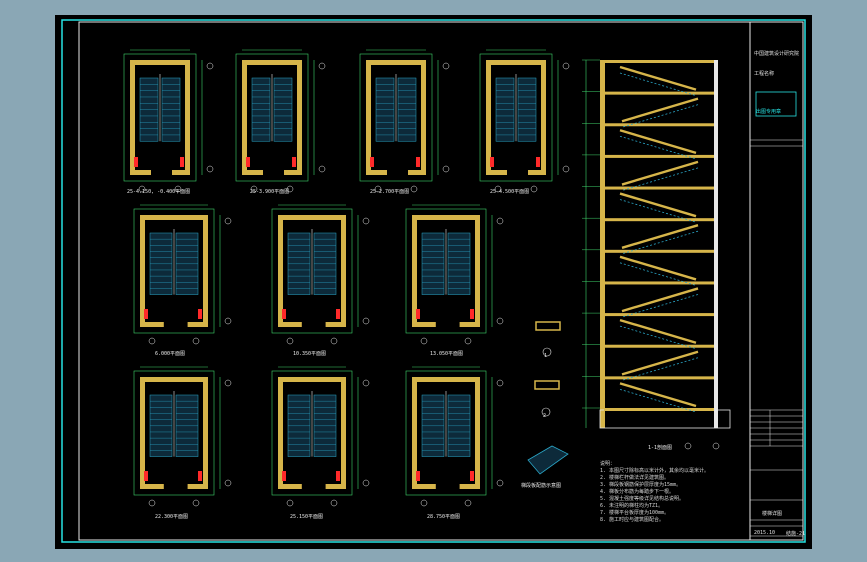 This screenshot has width=867, height=562. I want to click on note-item: 6. 未注明的梯柱均为TZ1。, so click(632, 506).